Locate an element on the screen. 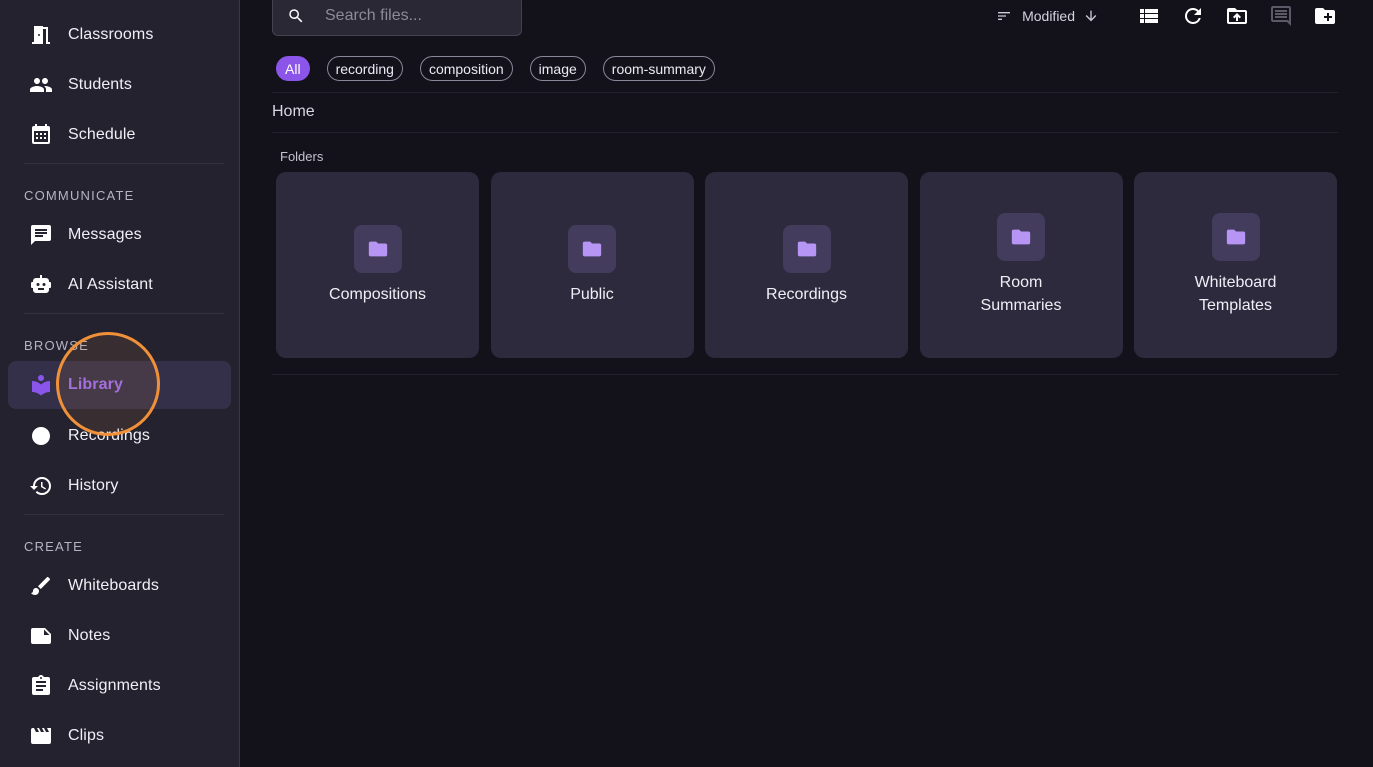  refresh-button is located at coordinates (1193, 16).